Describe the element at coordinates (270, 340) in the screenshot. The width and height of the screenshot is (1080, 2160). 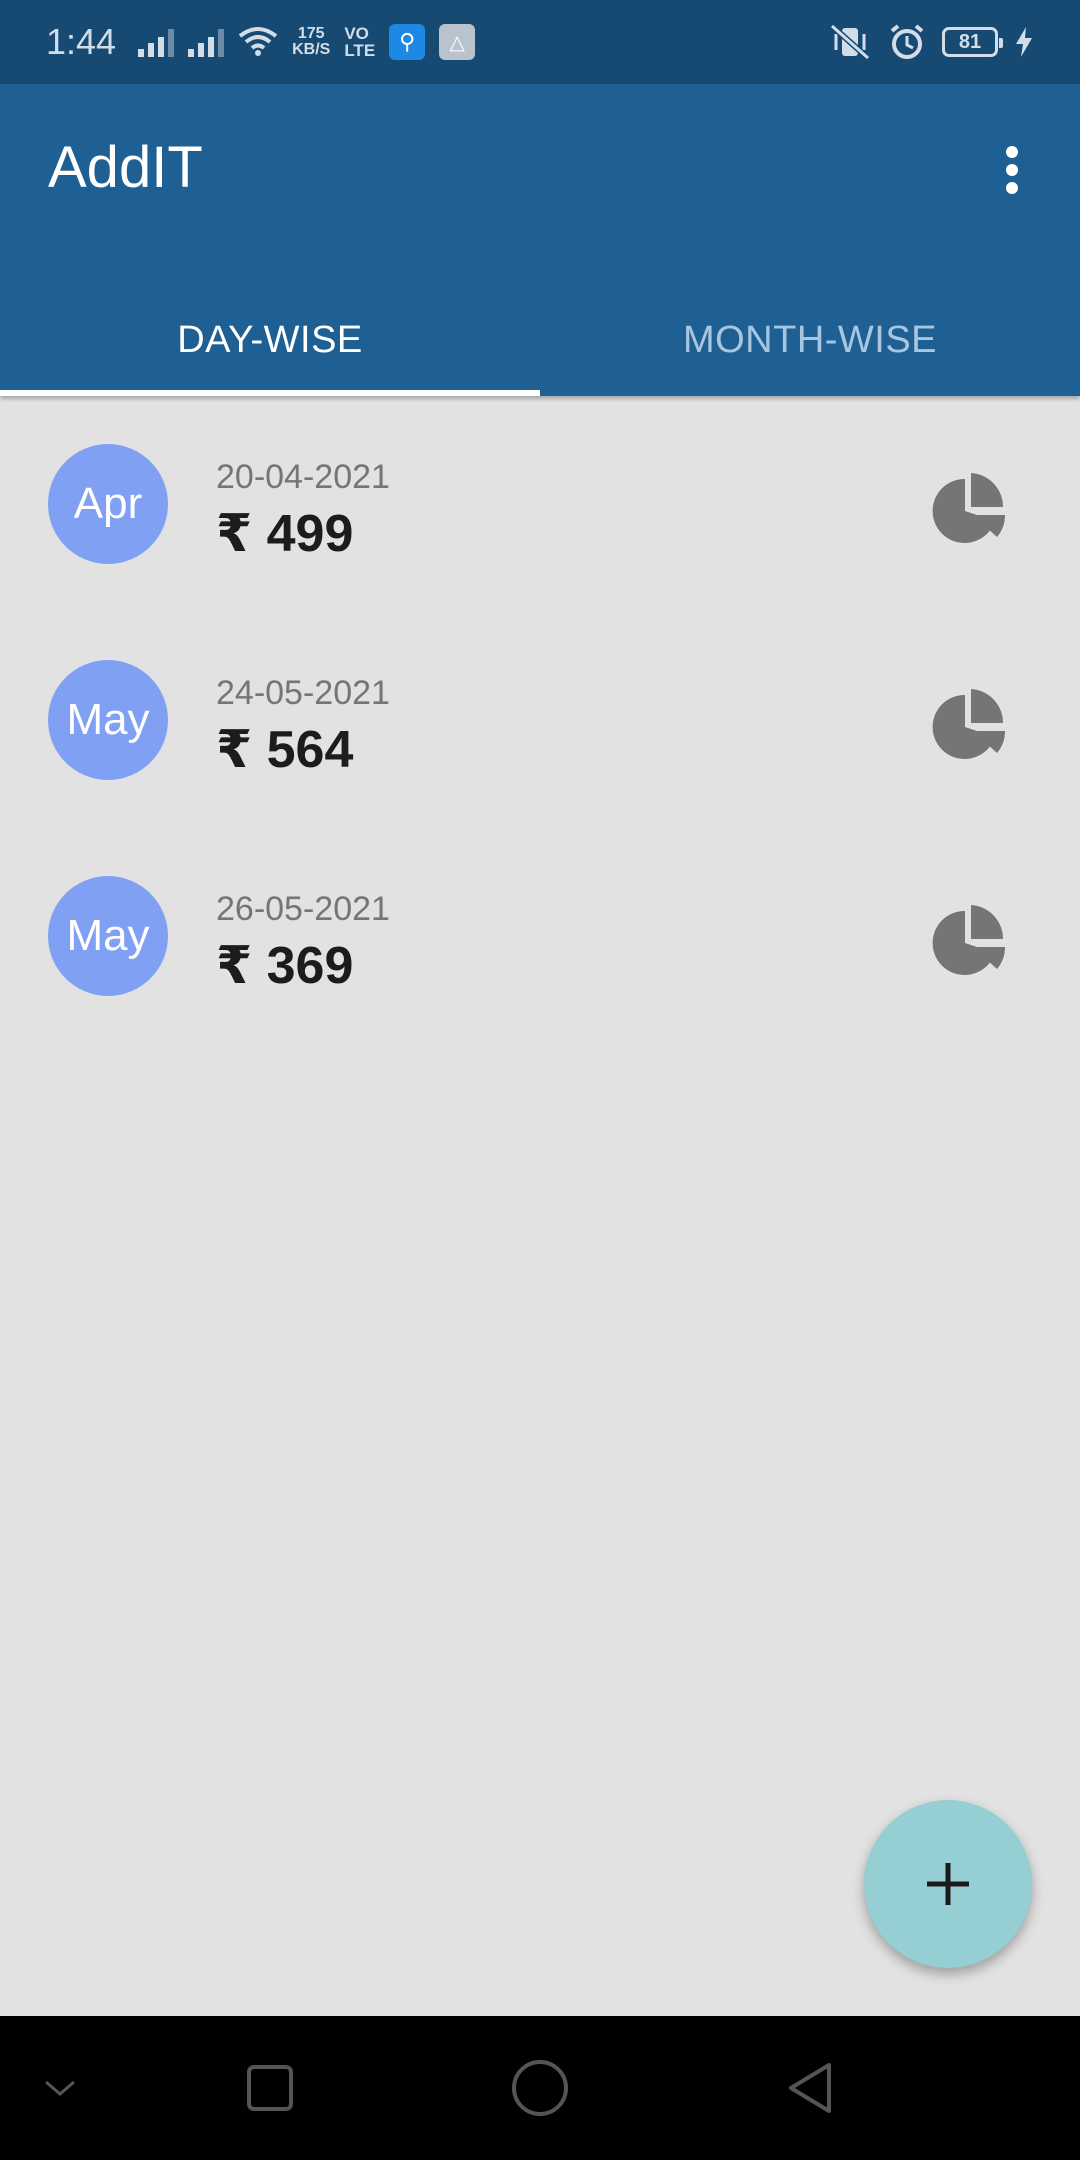
I see `tab-day-wise: DAY-WISE` at that location.